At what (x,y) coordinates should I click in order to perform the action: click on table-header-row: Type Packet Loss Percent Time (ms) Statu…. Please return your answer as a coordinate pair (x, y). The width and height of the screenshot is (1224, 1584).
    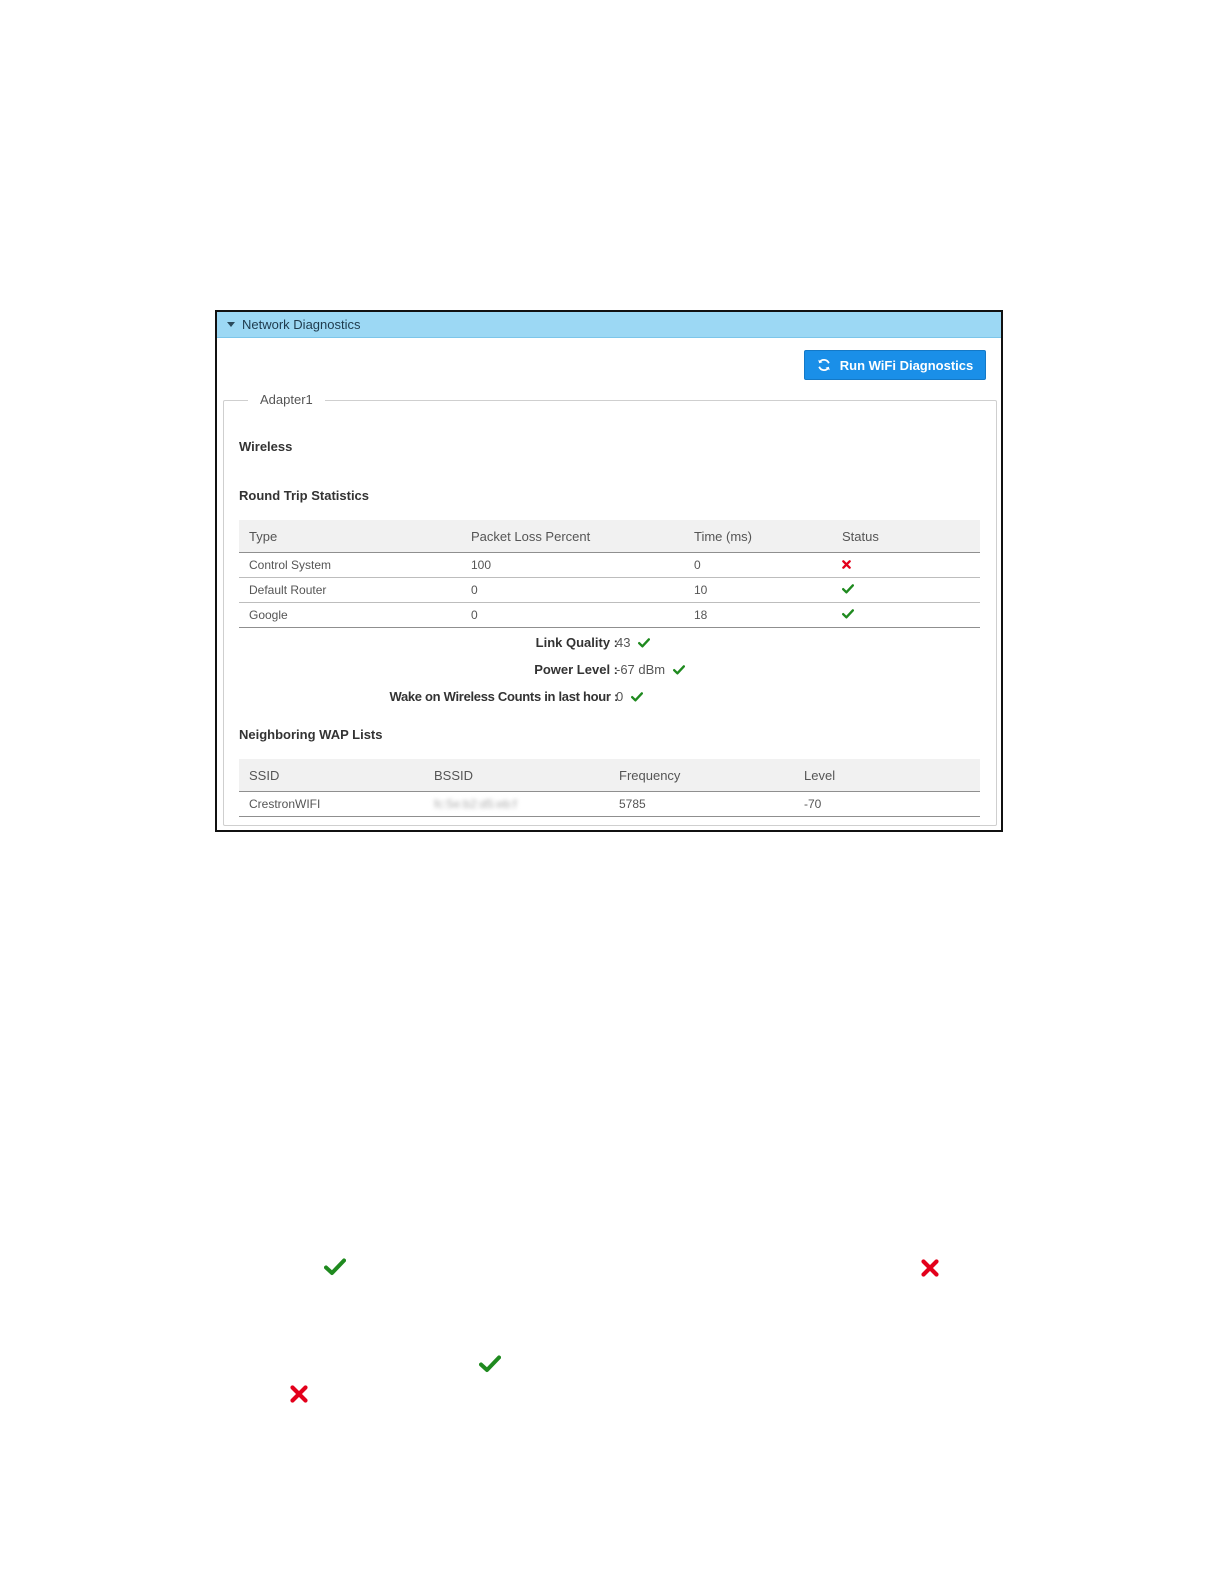
    Looking at the image, I should click on (609, 536).